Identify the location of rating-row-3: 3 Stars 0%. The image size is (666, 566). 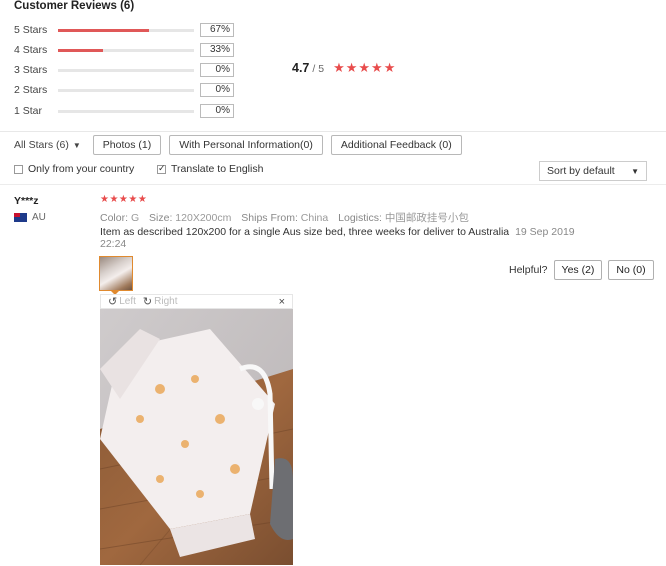
(124, 70).